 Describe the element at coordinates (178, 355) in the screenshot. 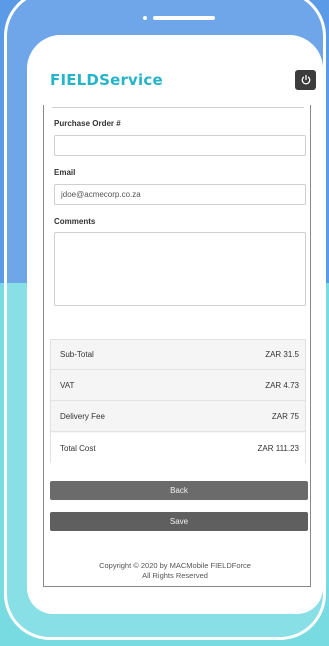

I see `subtotal-row: Sub-Total ZAR 31.5` at that location.